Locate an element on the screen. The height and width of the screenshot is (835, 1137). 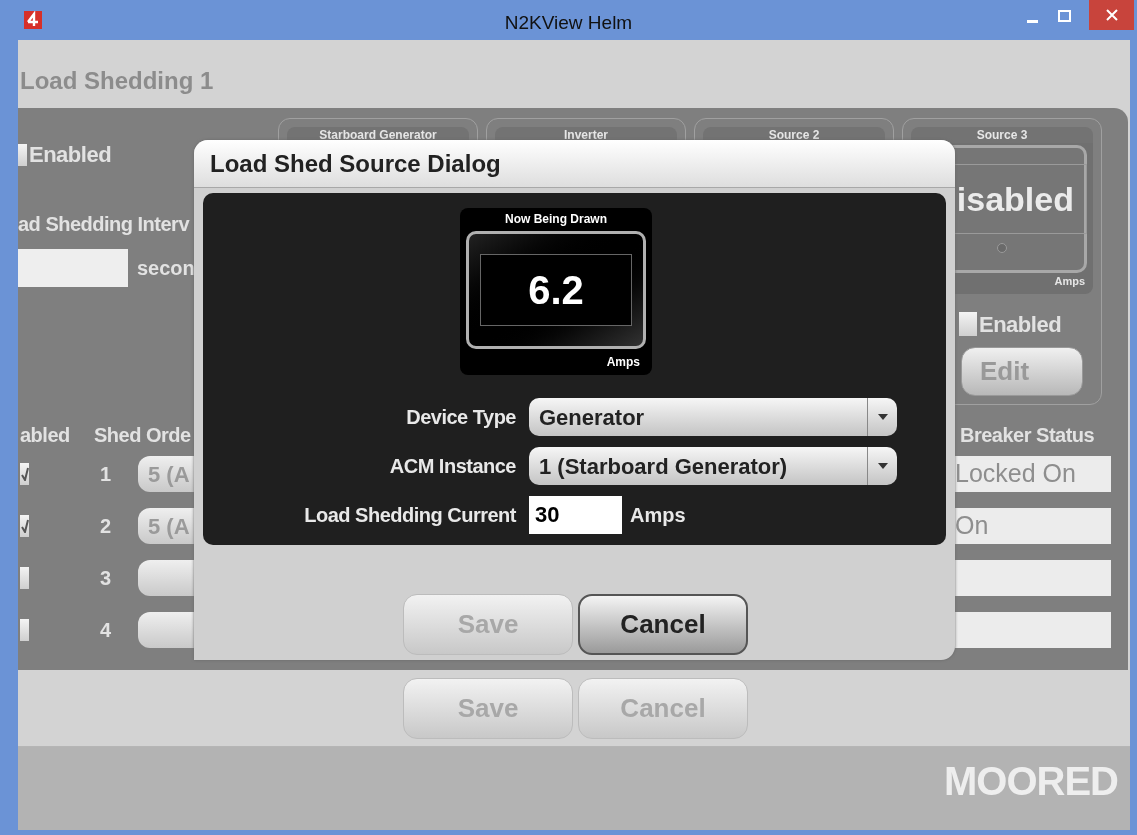
dialog-title: Load Shed Source Dialog is located at coordinates (355, 163).